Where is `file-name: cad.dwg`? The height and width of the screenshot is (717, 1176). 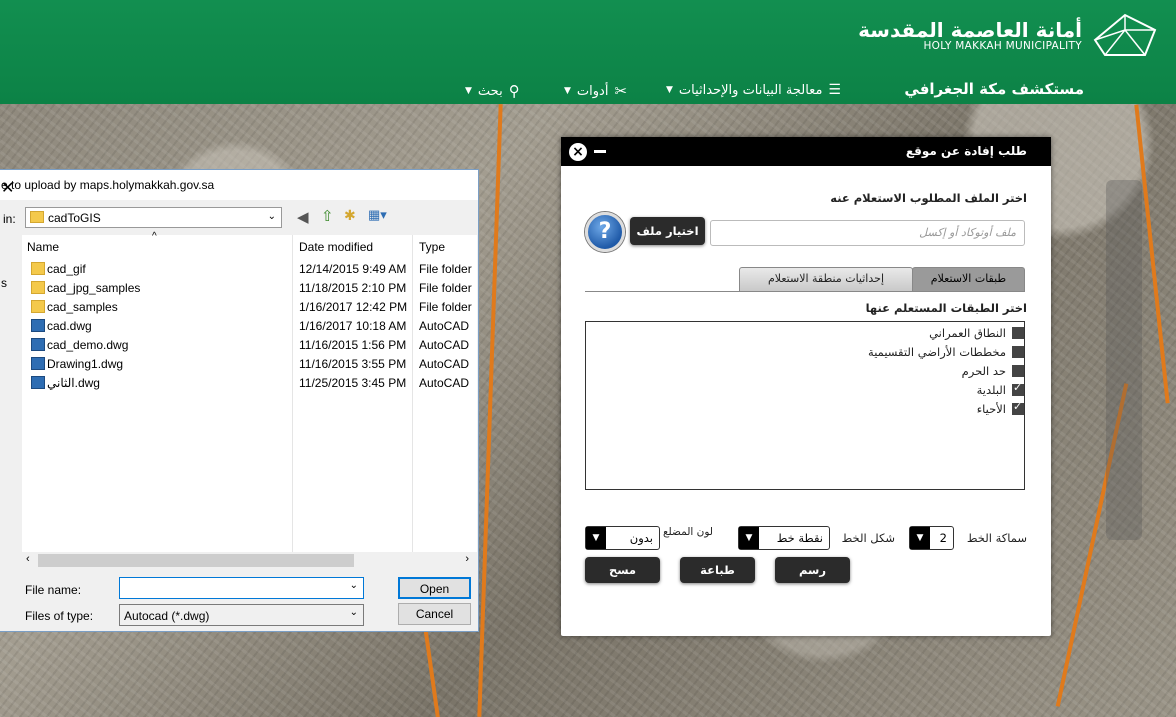
file-name: cad.dwg is located at coordinates (69, 326).